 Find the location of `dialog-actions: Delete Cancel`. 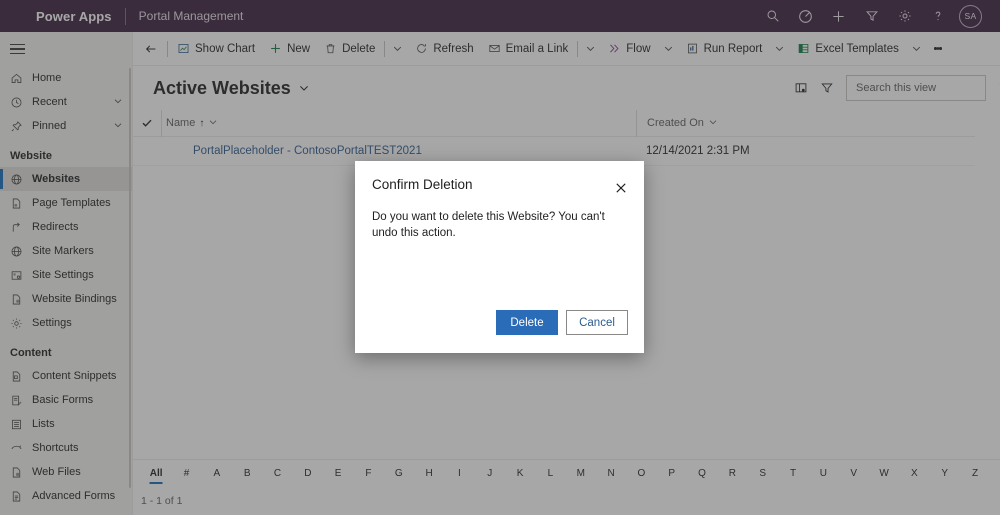

dialog-actions: Delete Cancel is located at coordinates (499, 331).